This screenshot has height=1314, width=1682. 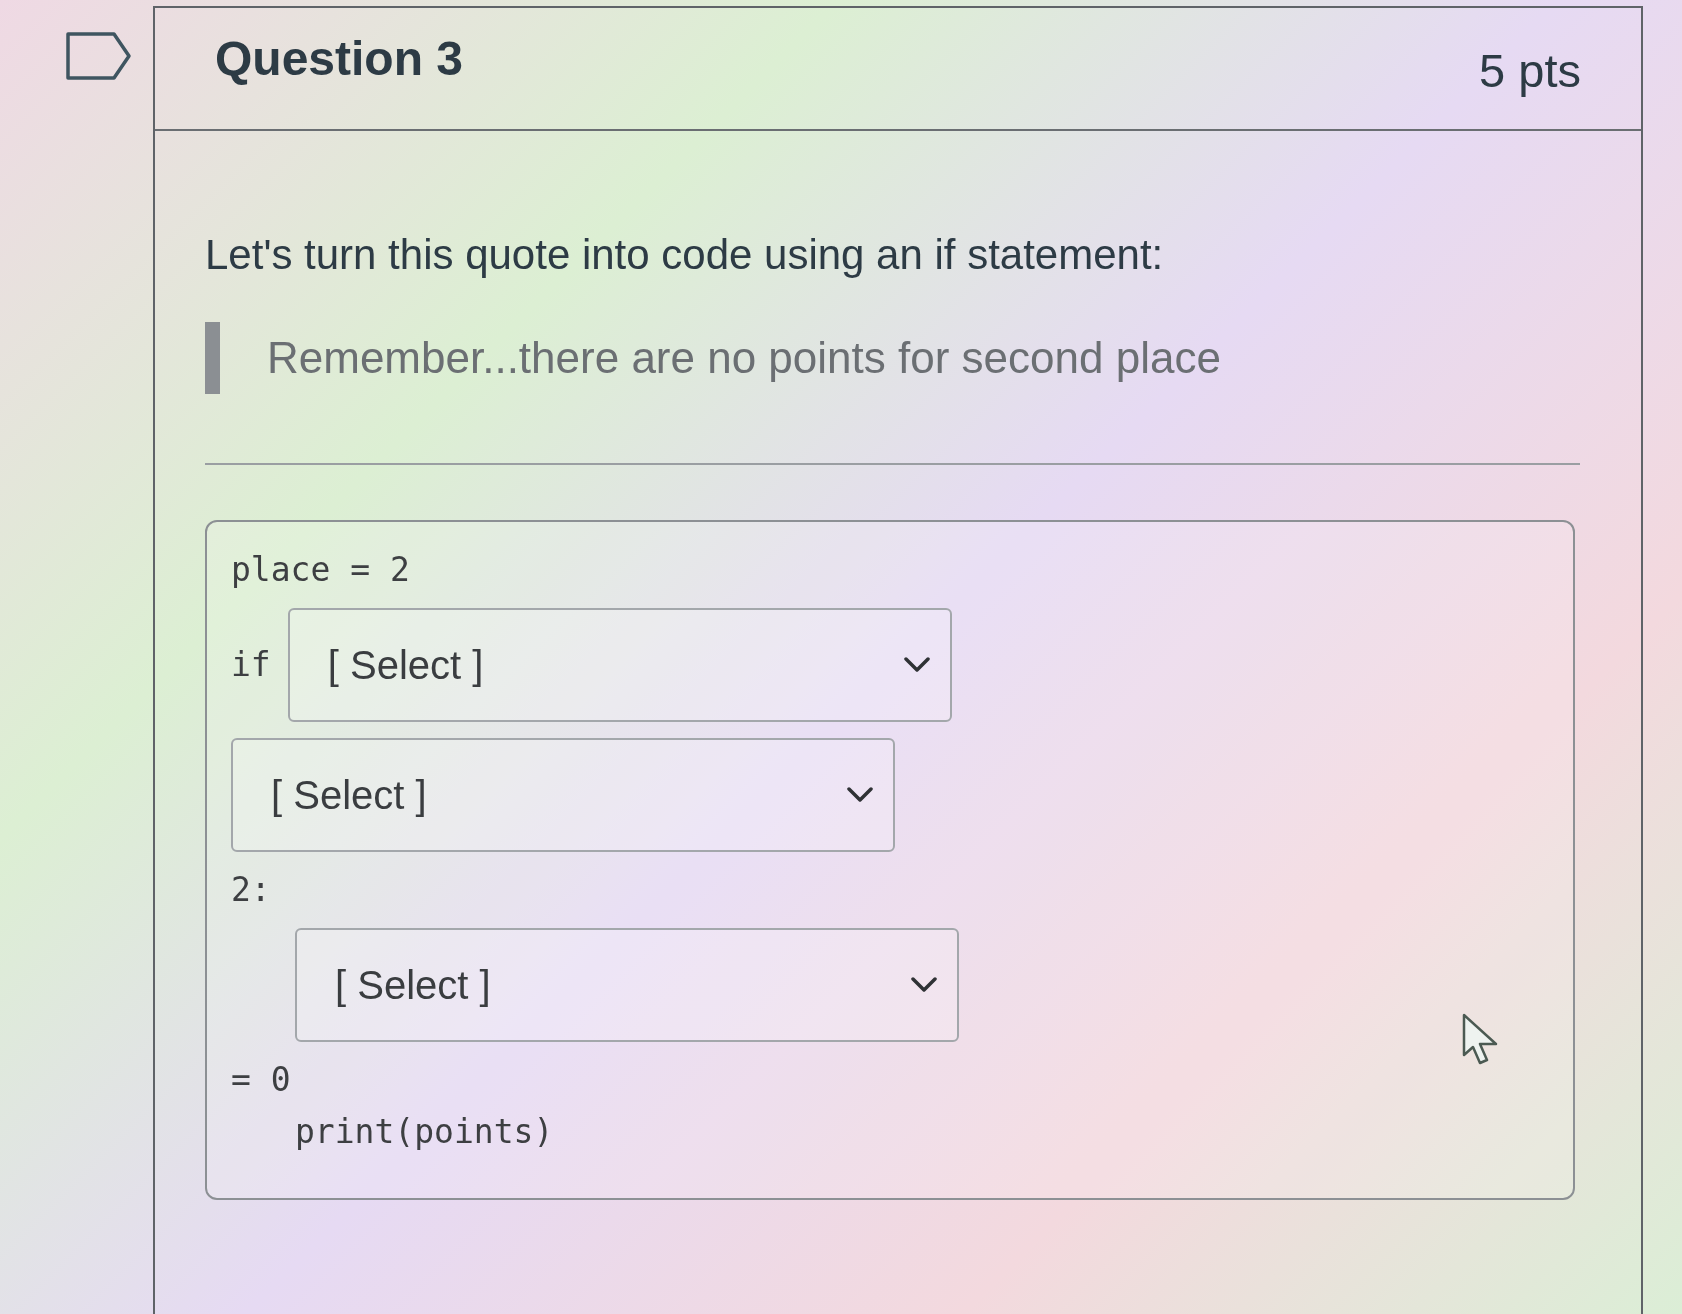 What do you see at coordinates (339, 58) in the screenshot?
I see `question-title: Question 3` at bounding box center [339, 58].